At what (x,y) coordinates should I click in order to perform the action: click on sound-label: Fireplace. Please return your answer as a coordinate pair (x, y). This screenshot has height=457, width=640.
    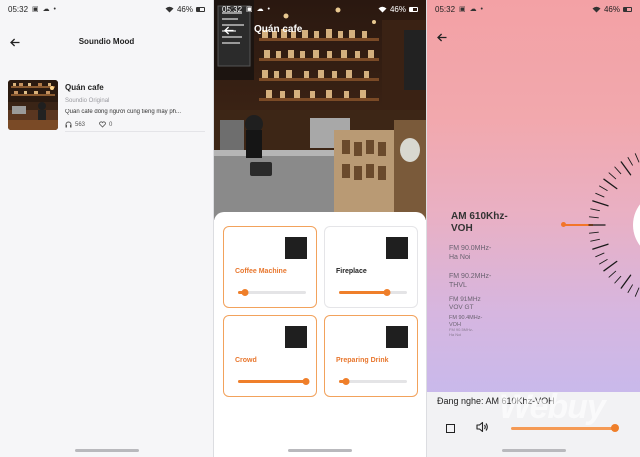
    Looking at the image, I should click on (351, 271).